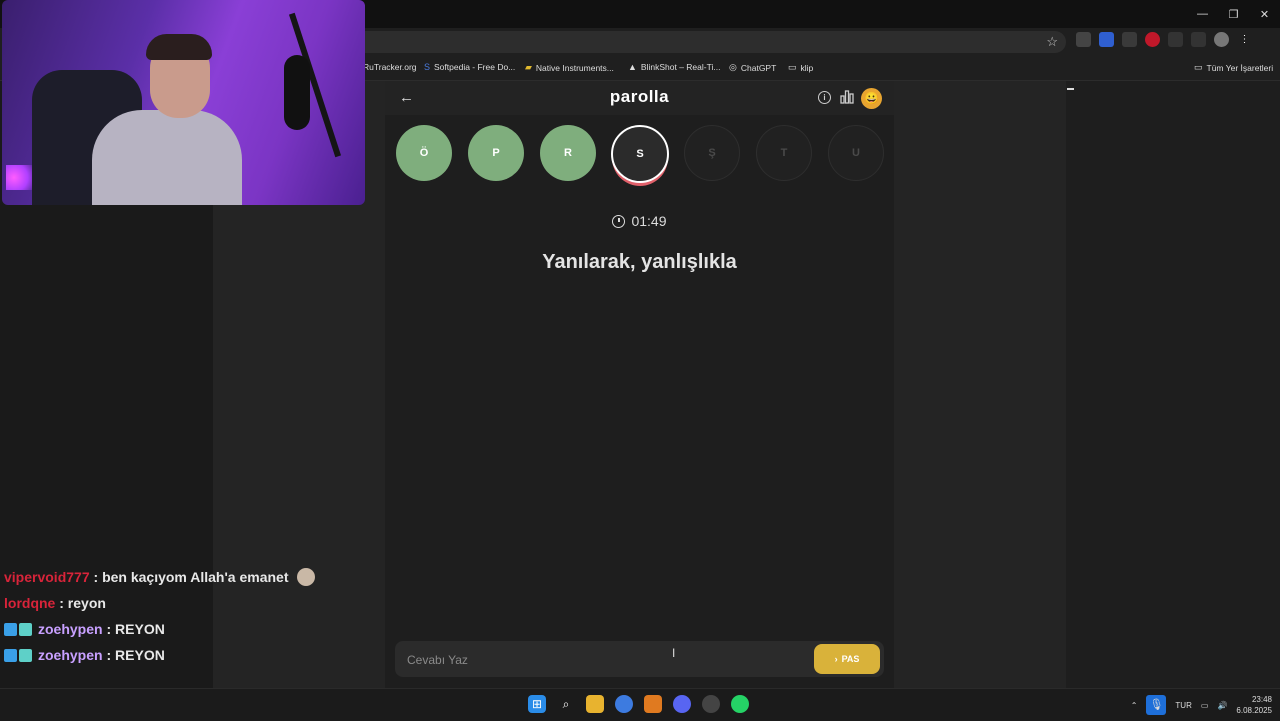 This screenshot has height=721, width=1280. What do you see at coordinates (1052, 42) in the screenshot?
I see `bookmark-star-icon: ☆` at bounding box center [1052, 42].